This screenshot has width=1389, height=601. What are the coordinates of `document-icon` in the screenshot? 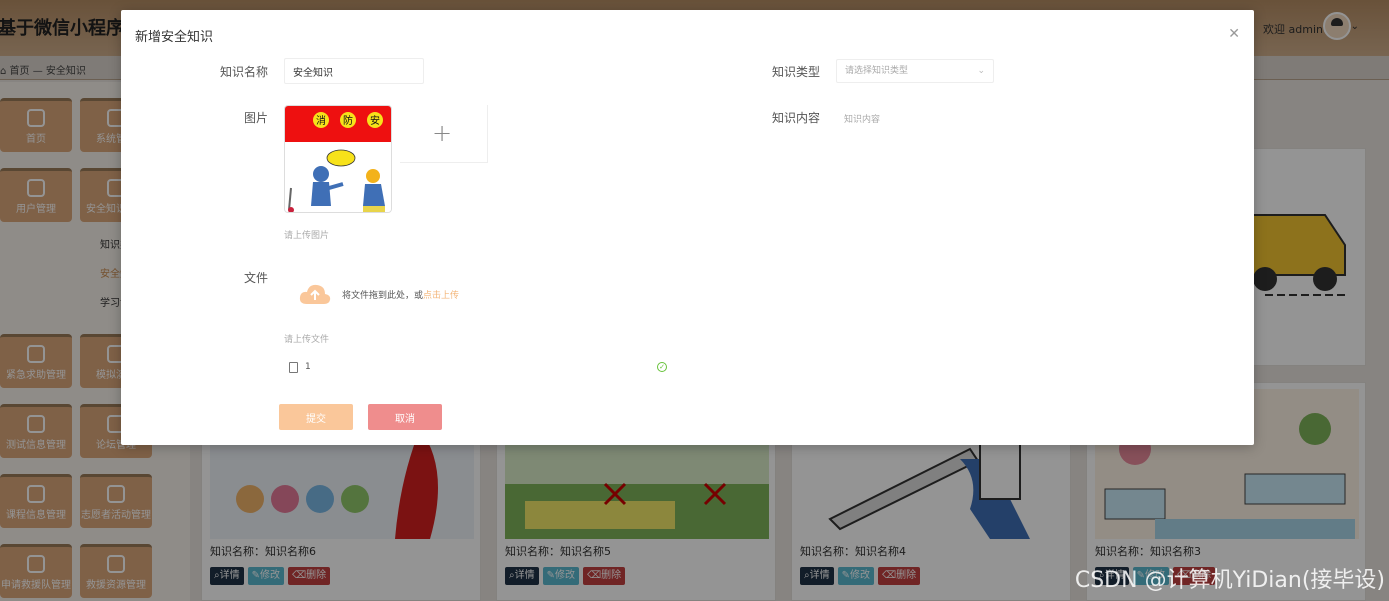 It's located at (293, 367).